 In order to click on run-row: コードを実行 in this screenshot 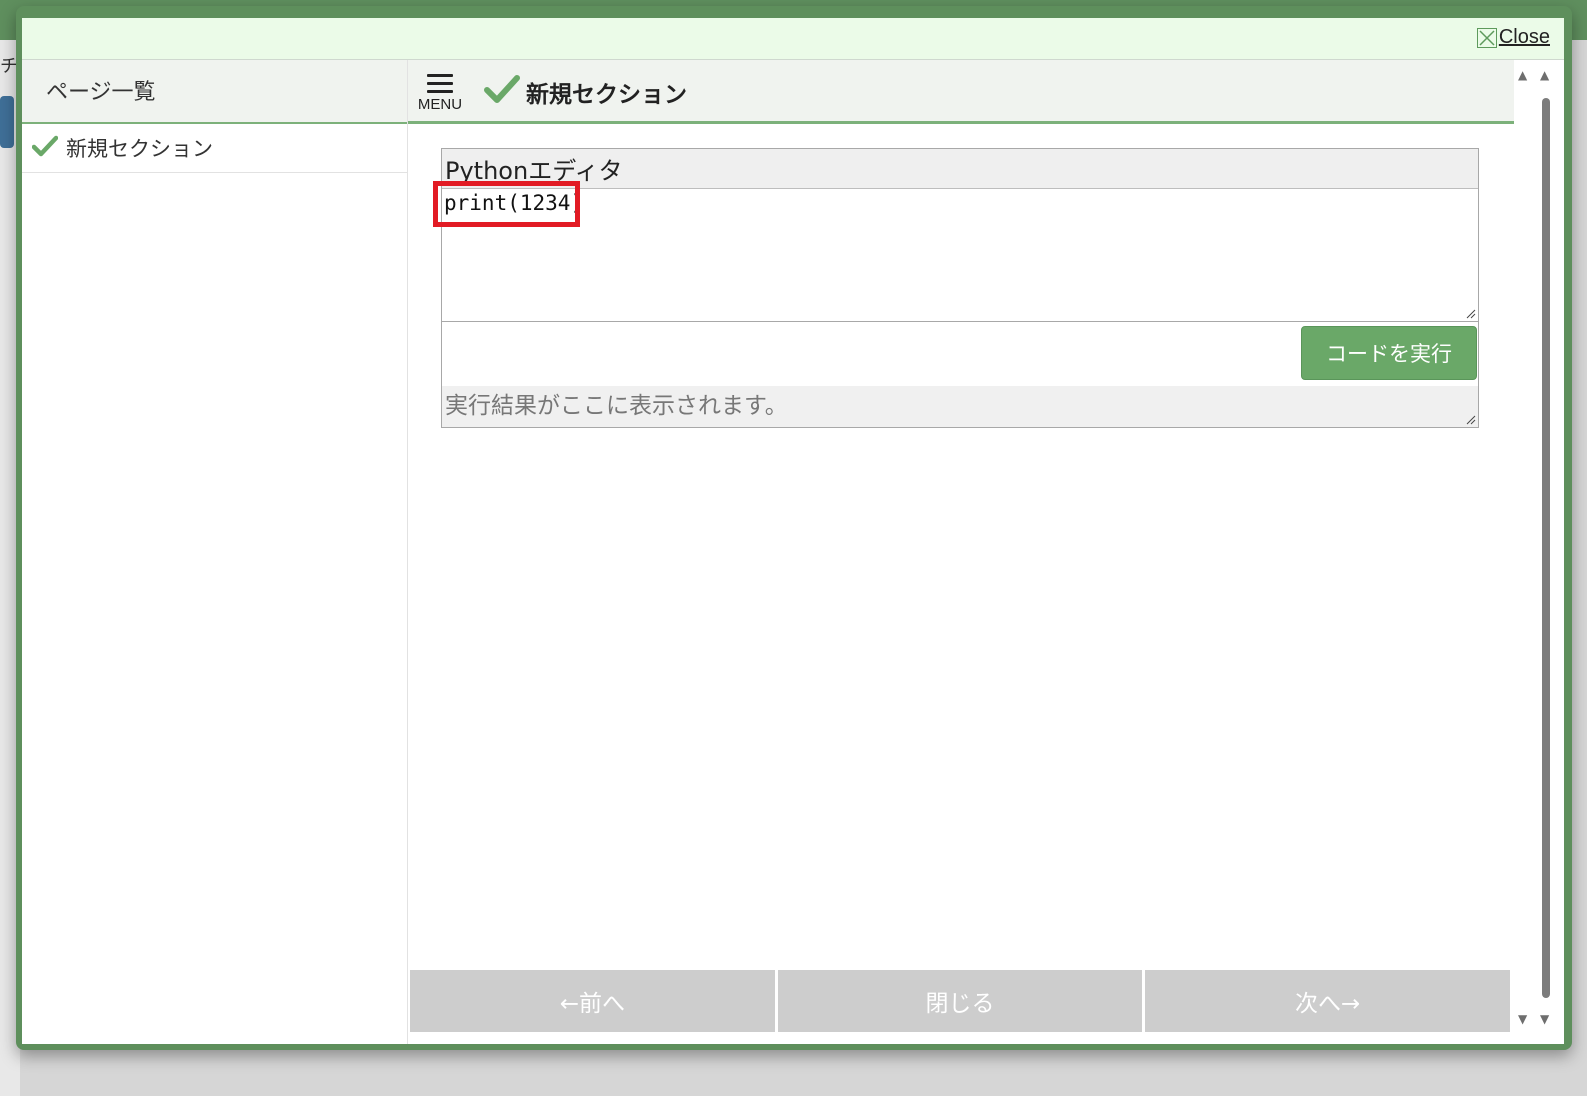, I will do `click(960, 354)`.